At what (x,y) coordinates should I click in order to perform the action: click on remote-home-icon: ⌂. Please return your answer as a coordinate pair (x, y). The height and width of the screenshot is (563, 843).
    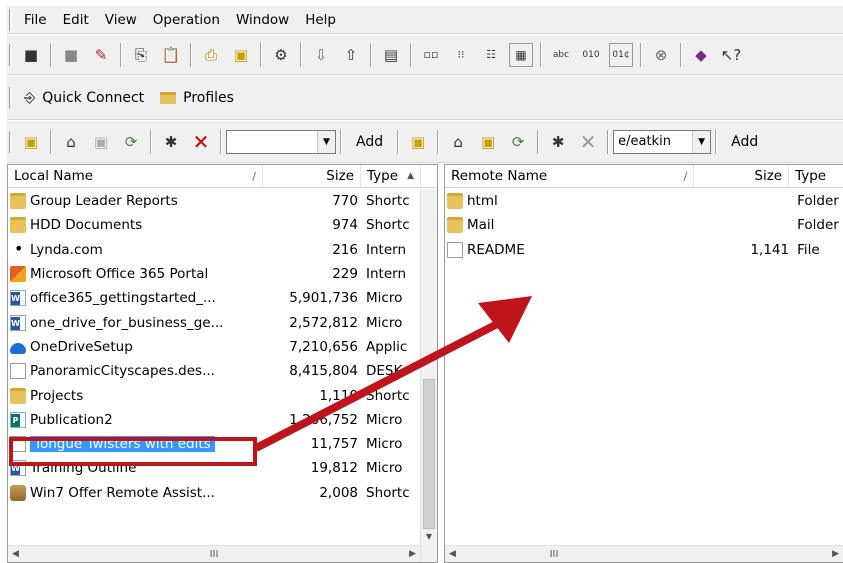
    Looking at the image, I should click on (458, 142).